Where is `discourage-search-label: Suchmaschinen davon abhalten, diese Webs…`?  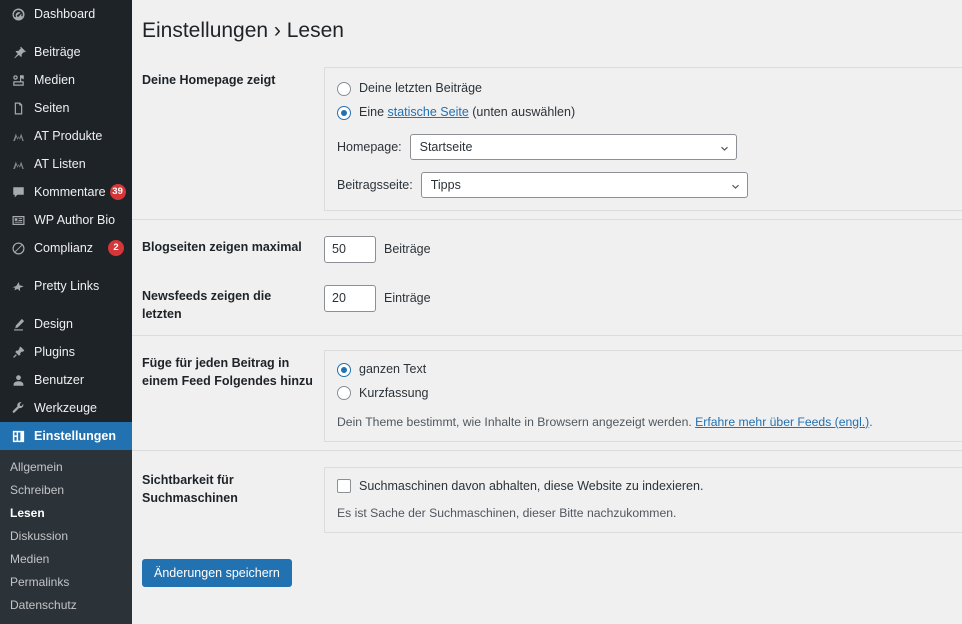 discourage-search-label: Suchmaschinen davon abhalten, diese Webs… is located at coordinates (531, 485).